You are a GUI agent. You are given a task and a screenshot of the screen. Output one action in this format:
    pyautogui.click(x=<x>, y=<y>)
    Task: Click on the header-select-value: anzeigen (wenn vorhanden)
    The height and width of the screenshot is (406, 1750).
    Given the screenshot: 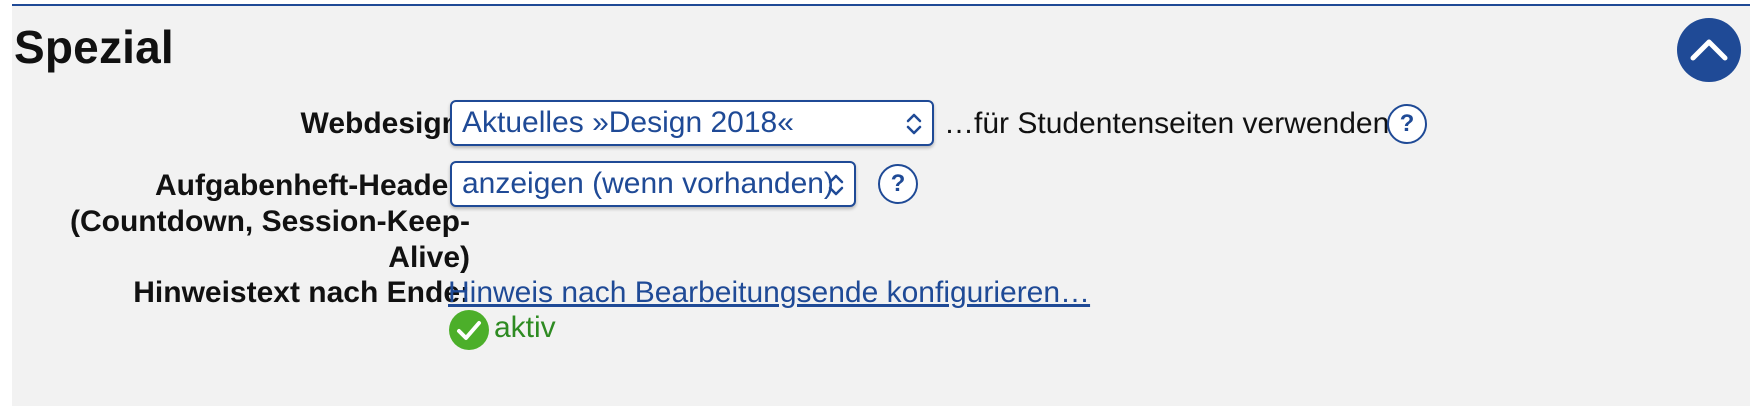 What is the action you would take?
    pyautogui.click(x=648, y=183)
    